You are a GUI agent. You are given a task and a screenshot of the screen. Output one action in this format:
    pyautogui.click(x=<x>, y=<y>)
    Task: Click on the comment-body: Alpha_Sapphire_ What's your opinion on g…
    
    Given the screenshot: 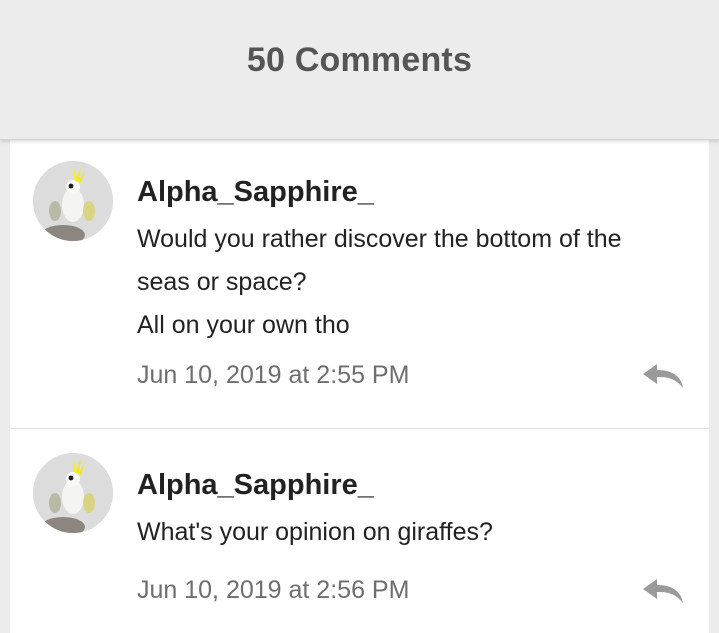 What is the action you would take?
    pyautogui.click(x=413, y=509)
    